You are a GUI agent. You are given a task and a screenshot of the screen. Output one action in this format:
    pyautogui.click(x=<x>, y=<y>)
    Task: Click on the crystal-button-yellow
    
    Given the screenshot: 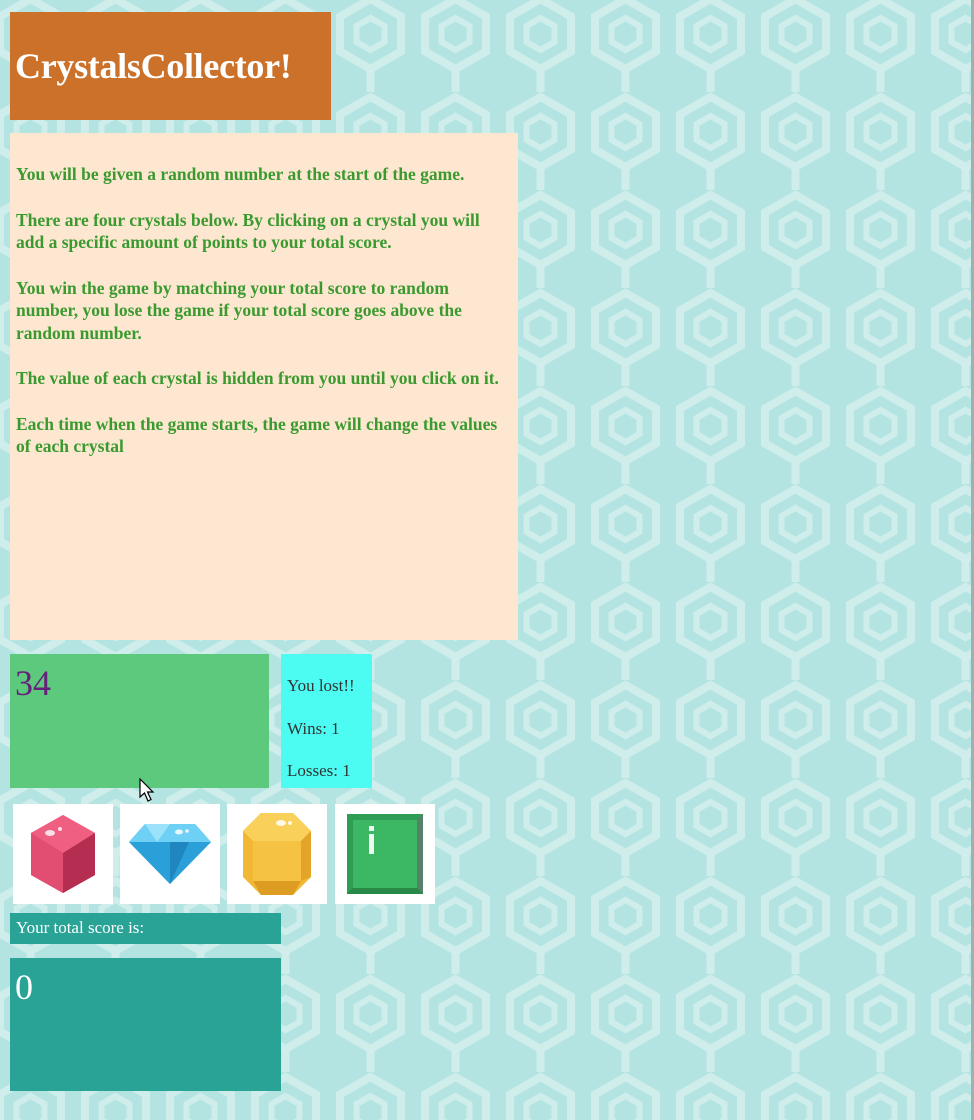 What is the action you would take?
    pyautogui.click(x=277, y=854)
    